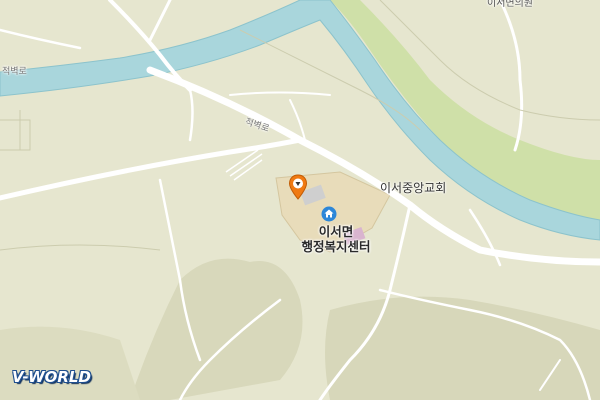 The image size is (600, 400). I want to click on hatched-area, so click(244, 165).